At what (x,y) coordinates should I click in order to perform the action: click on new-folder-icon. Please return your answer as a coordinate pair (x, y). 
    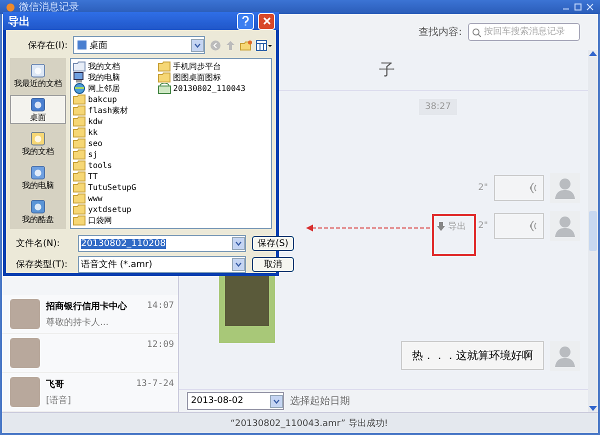
    Looking at the image, I should click on (246, 45).